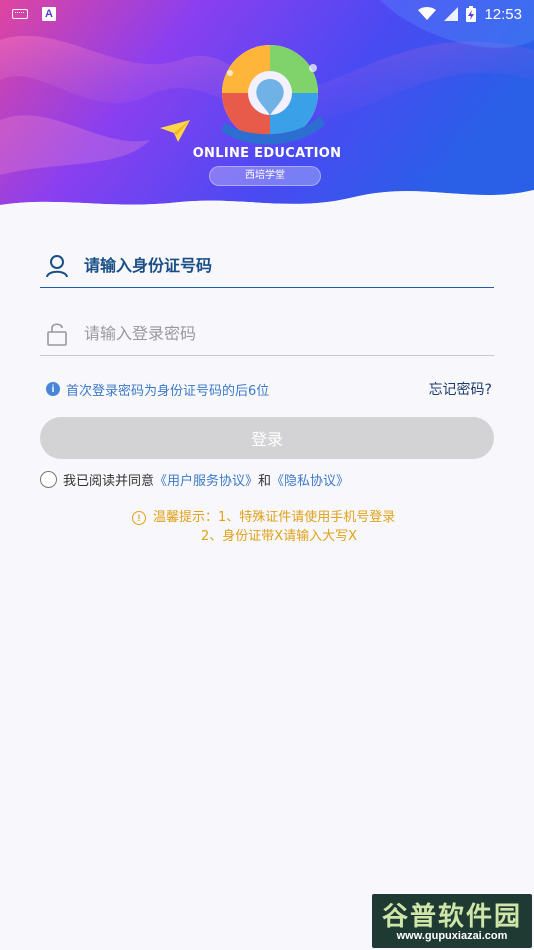 Image resolution: width=534 pixels, height=950 pixels. Describe the element at coordinates (49, 14) in the screenshot. I see `a-icon: A` at that location.